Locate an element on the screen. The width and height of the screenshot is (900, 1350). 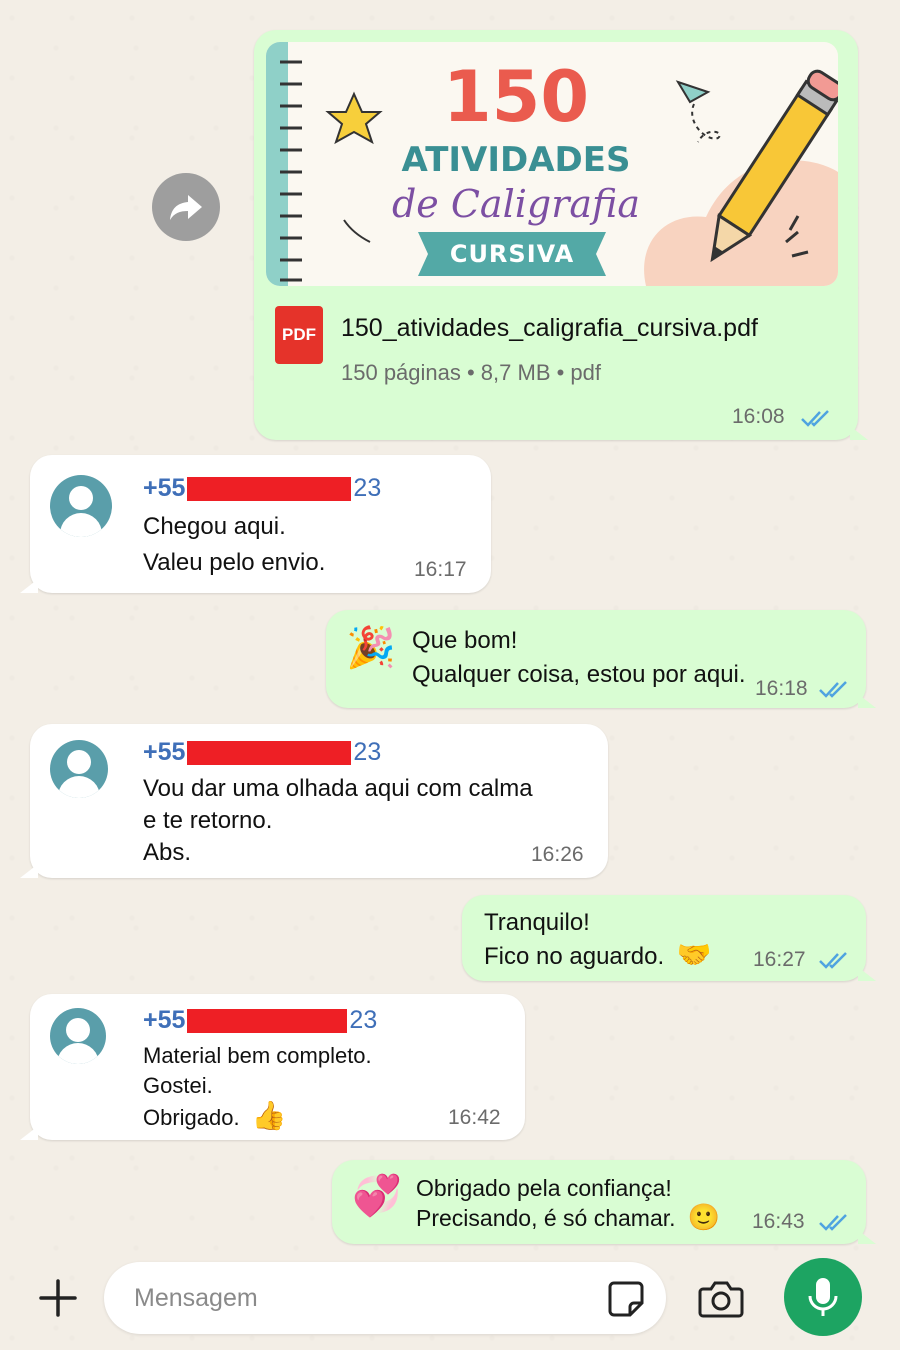
message-line: Tranquilo! is located at coordinates (537, 922).